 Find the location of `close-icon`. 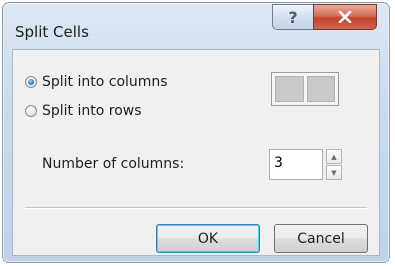

close-icon is located at coordinates (345, 17).